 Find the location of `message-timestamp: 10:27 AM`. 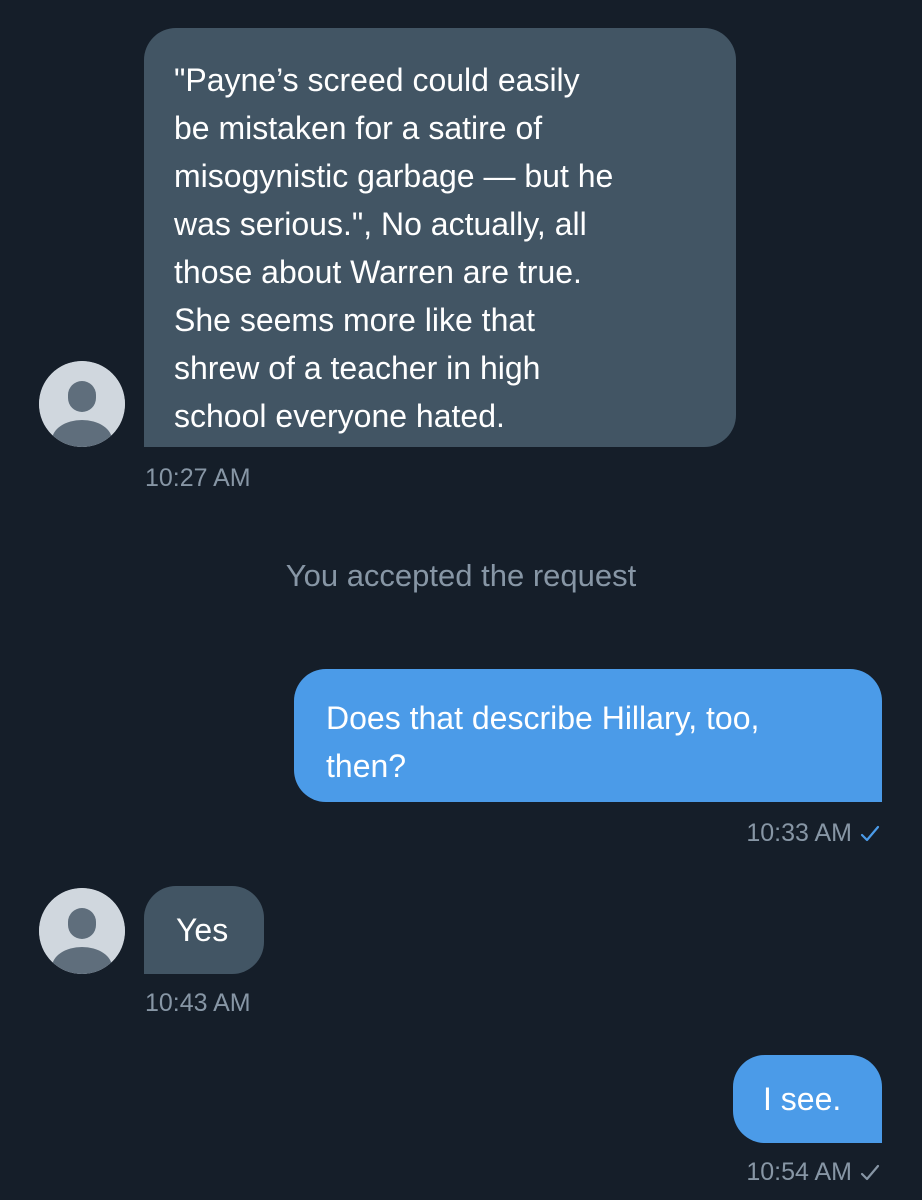

message-timestamp: 10:27 AM is located at coordinates (198, 478).